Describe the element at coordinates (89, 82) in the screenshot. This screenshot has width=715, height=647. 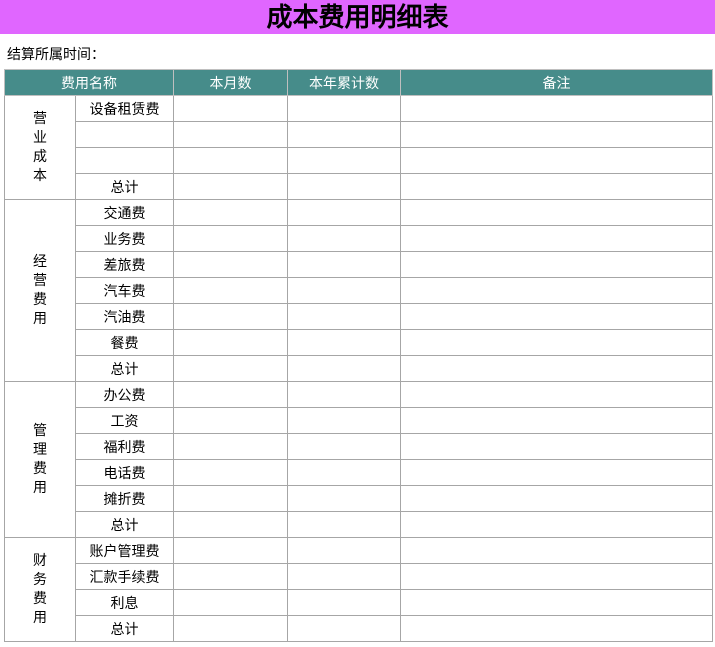
I see `header-expense-name: 费用名称` at that location.